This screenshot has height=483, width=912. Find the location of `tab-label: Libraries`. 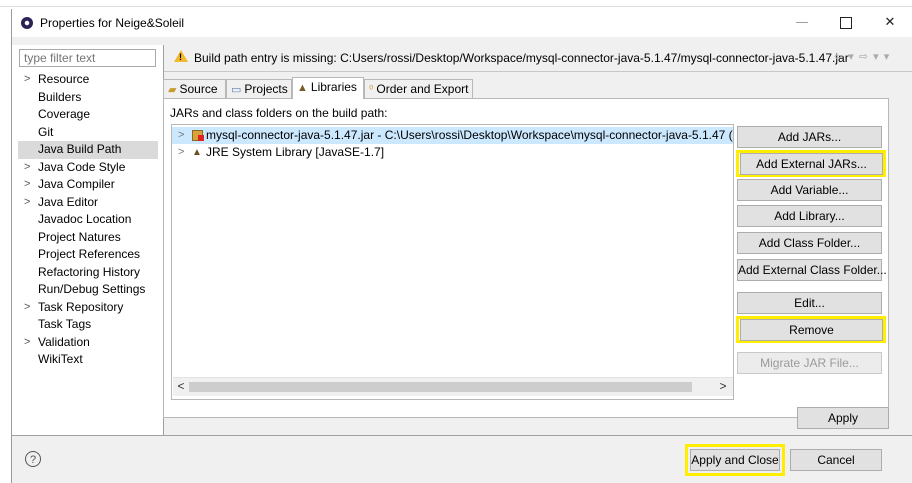

tab-label: Libraries is located at coordinates (333, 87).